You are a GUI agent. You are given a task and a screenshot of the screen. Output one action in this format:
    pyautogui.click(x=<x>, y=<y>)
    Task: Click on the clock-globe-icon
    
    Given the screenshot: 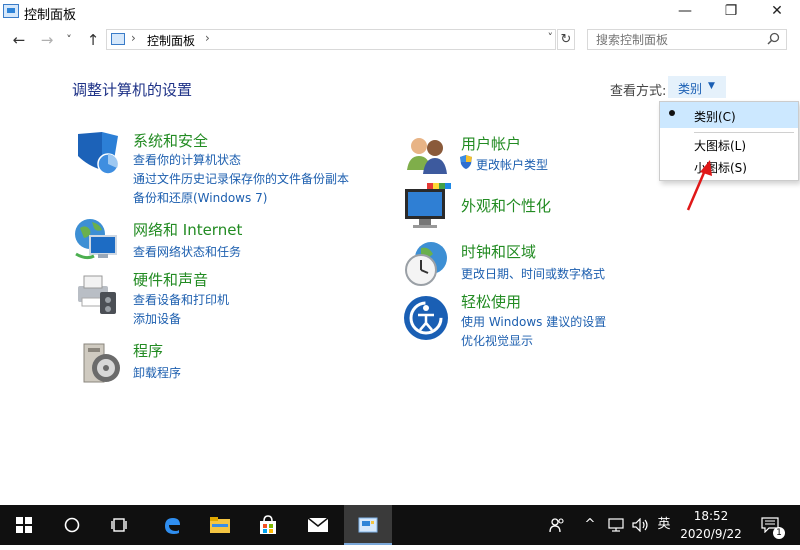 What is the action you would take?
    pyautogui.click(x=427, y=264)
    